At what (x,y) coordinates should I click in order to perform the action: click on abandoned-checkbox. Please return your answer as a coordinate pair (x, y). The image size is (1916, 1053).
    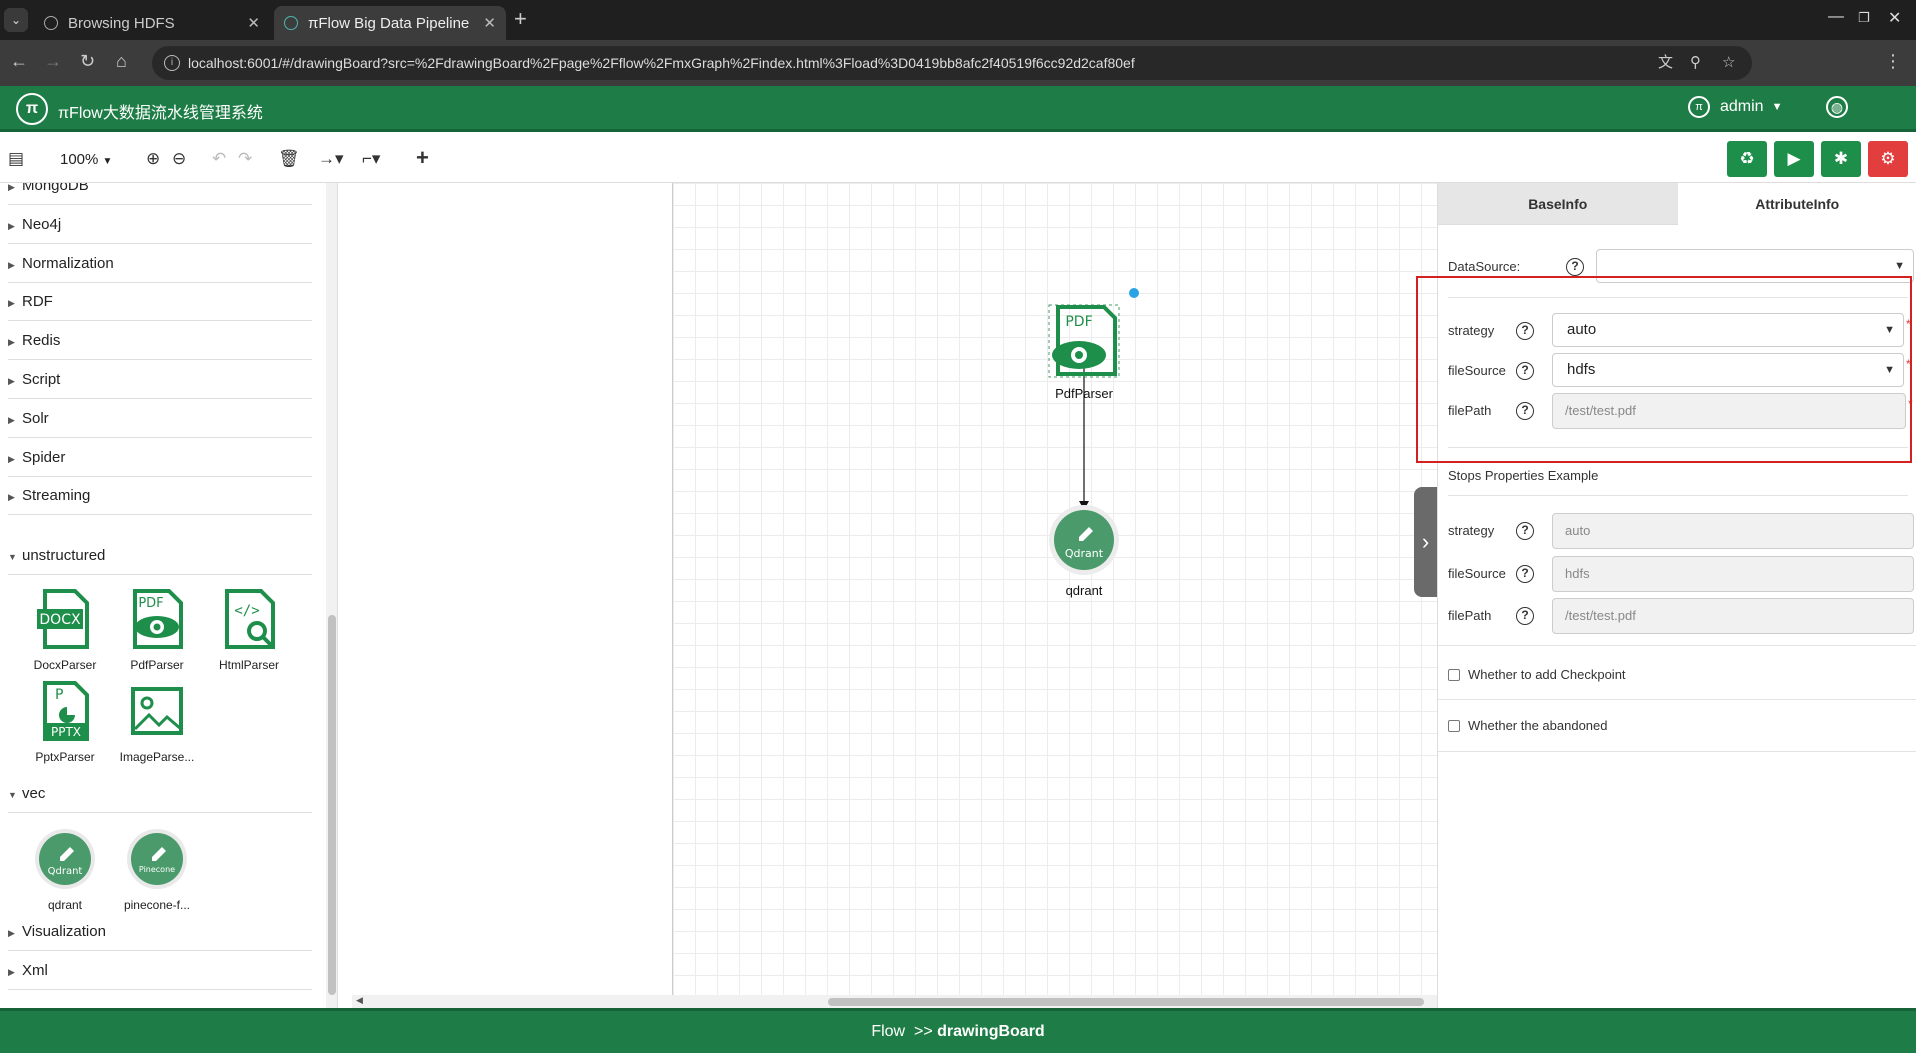
    Looking at the image, I should click on (1454, 725).